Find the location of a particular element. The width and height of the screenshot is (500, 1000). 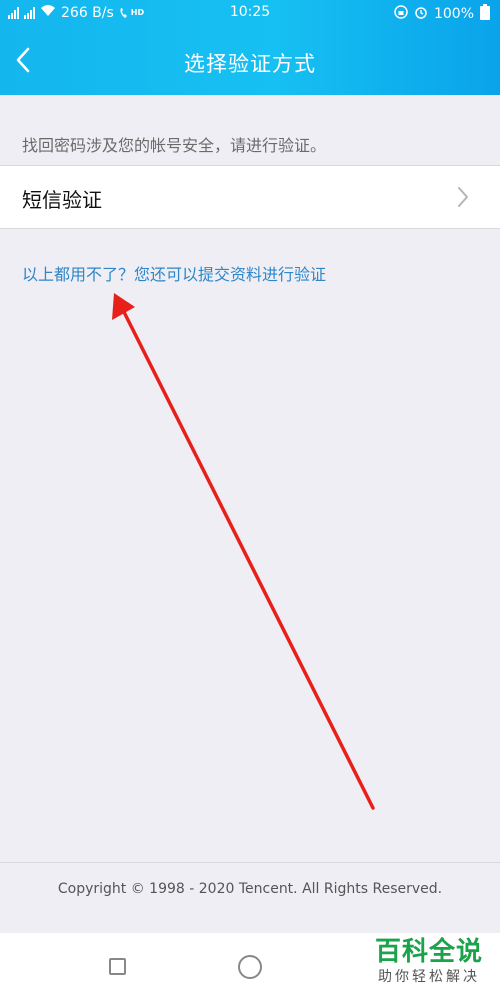

page-title: 选择验证方式 is located at coordinates (250, 64).